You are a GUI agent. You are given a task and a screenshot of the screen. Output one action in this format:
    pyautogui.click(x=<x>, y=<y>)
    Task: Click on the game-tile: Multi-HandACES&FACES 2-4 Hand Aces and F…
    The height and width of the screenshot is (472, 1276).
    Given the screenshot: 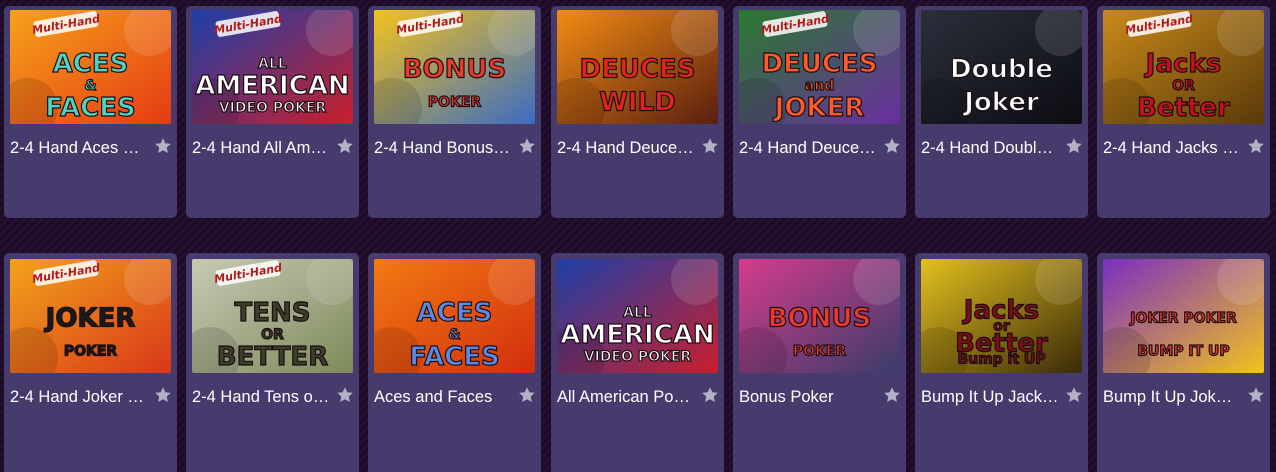 What is the action you would take?
    pyautogui.click(x=90, y=112)
    